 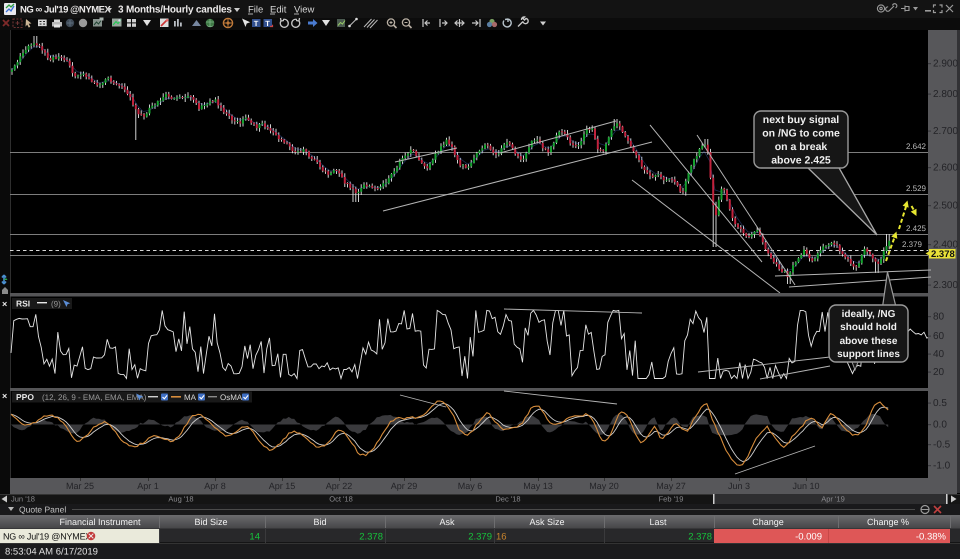 I want to click on svg-text: support lines, so click(x=868, y=354).